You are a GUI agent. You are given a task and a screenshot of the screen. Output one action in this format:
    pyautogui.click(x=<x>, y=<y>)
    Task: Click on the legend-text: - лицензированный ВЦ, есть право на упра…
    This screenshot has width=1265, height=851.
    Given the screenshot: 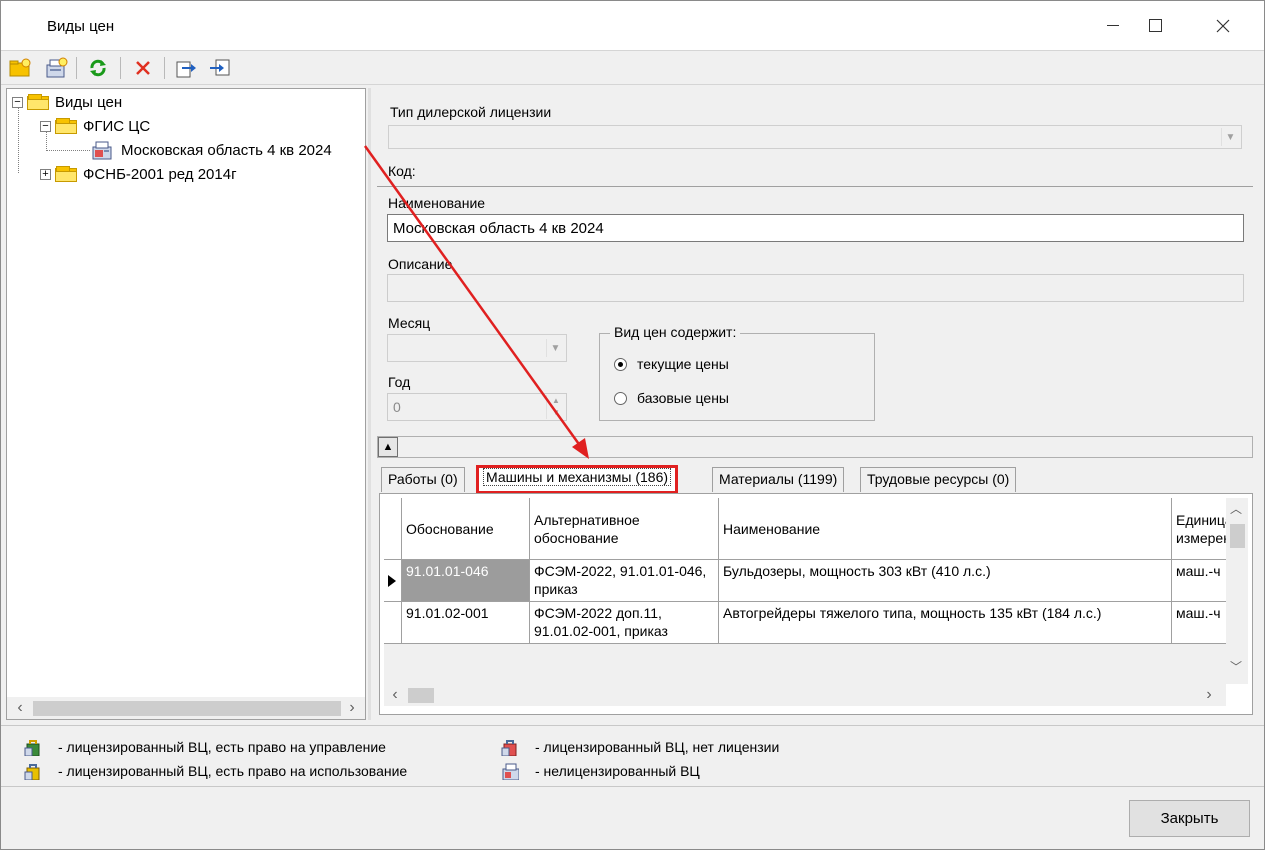 What is the action you would take?
    pyautogui.click(x=222, y=747)
    